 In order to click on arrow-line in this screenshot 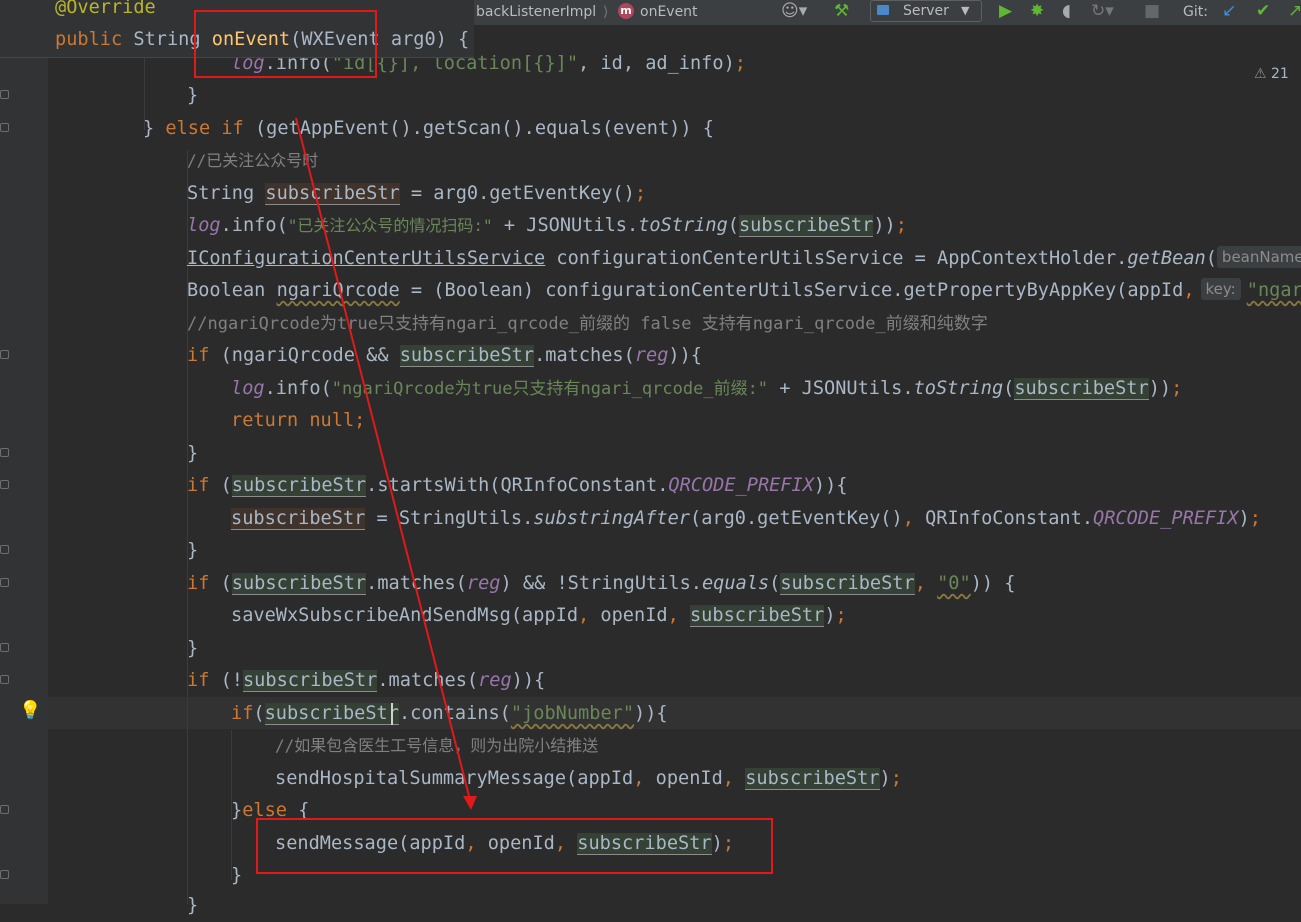, I will do `click(383, 459)`.